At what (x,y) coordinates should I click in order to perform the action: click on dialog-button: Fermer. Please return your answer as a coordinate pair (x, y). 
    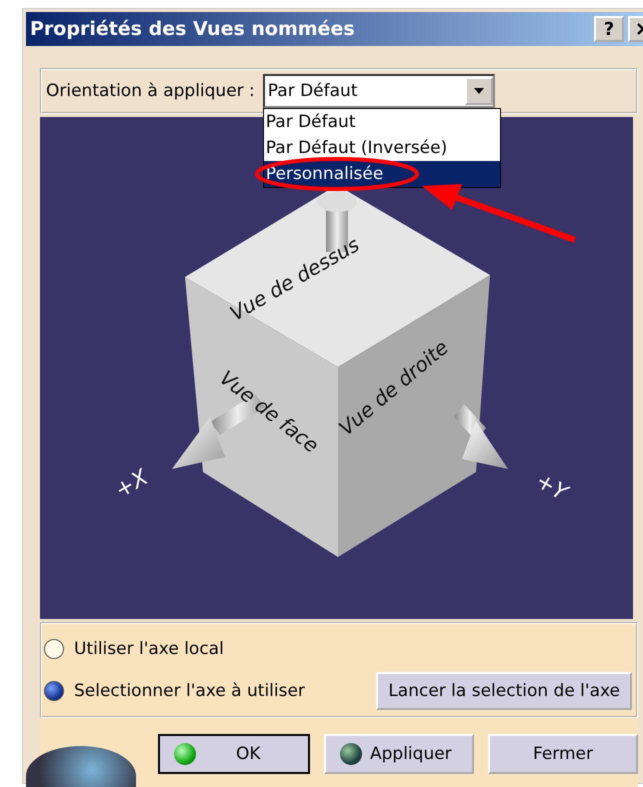
    Looking at the image, I should click on (563, 754).